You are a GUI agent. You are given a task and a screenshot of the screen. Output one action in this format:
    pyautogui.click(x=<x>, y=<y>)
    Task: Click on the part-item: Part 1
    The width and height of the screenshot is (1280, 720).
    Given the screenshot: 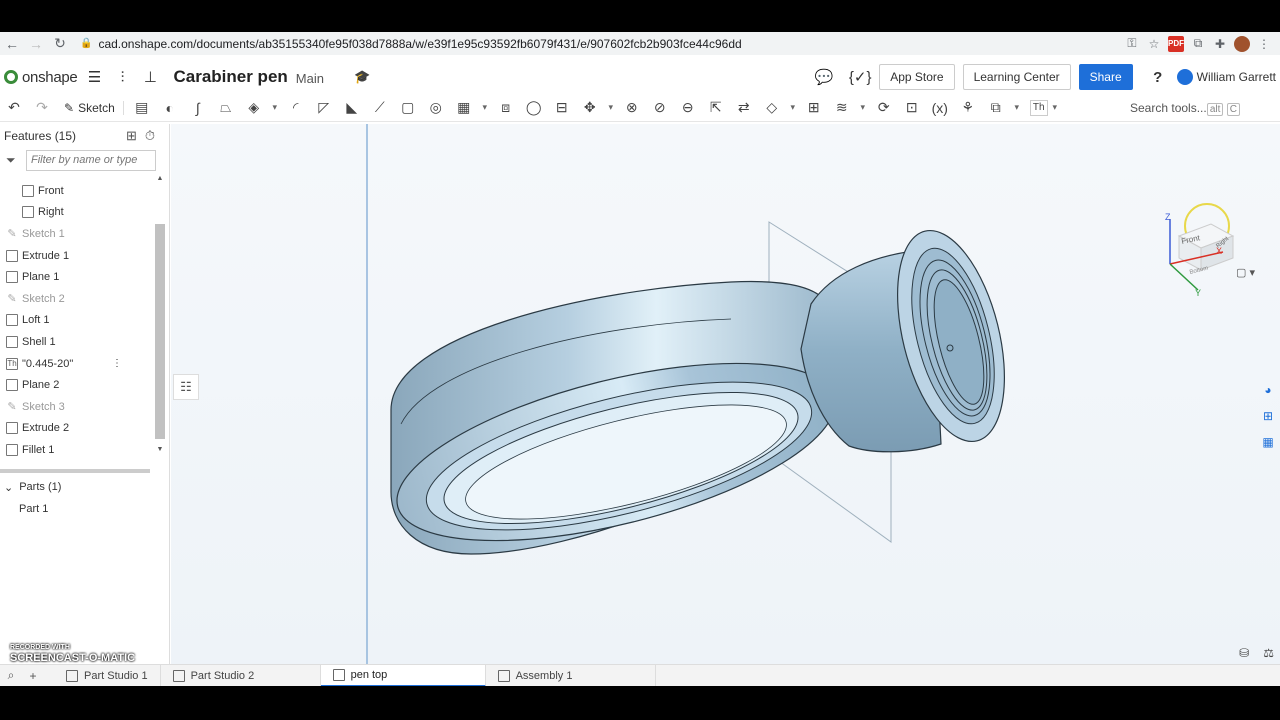 What is the action you would take?
    pyautogui.click(x=85, y=509)
    